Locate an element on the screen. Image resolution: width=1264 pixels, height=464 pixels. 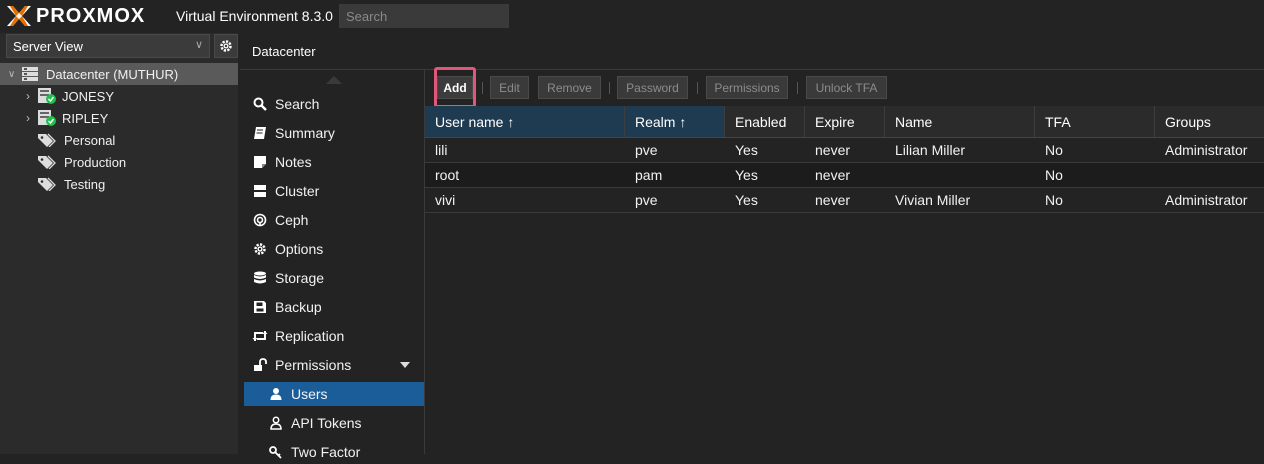
table-row: root pam Yes never No is located at coordinates (844, 175).